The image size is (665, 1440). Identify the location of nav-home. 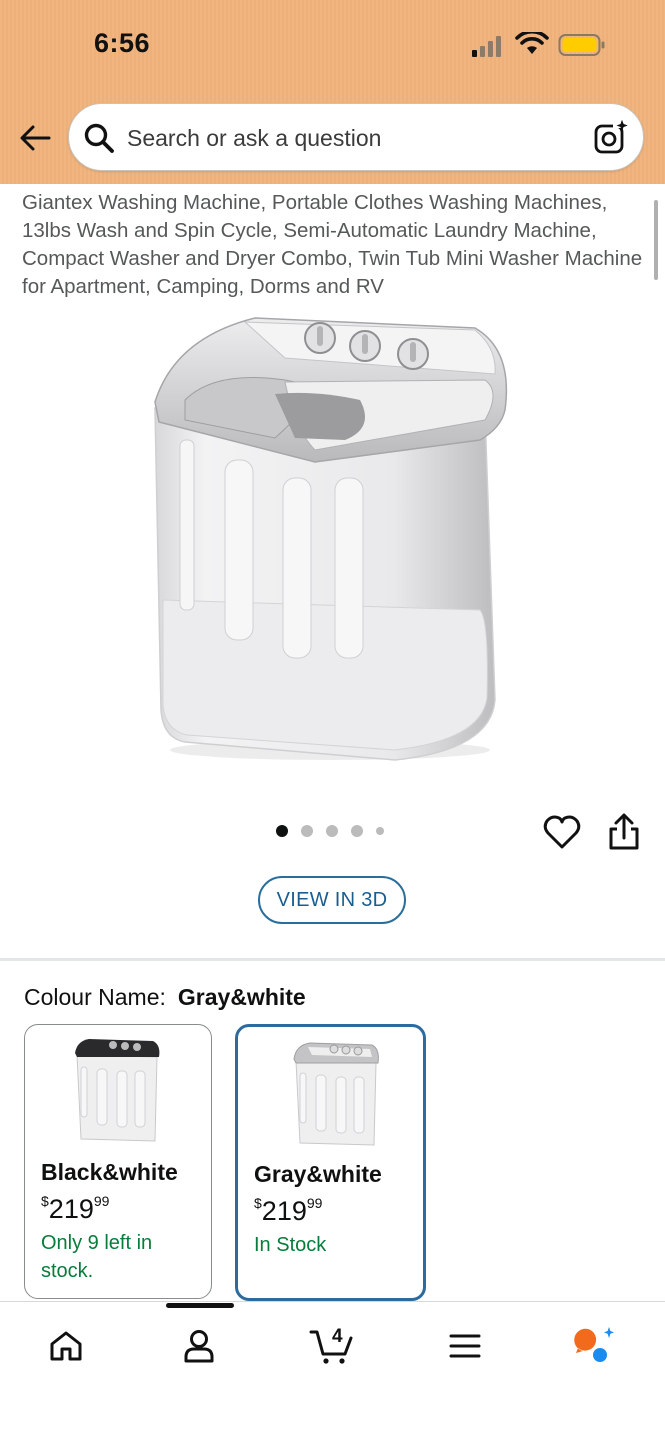
(66, 1346).